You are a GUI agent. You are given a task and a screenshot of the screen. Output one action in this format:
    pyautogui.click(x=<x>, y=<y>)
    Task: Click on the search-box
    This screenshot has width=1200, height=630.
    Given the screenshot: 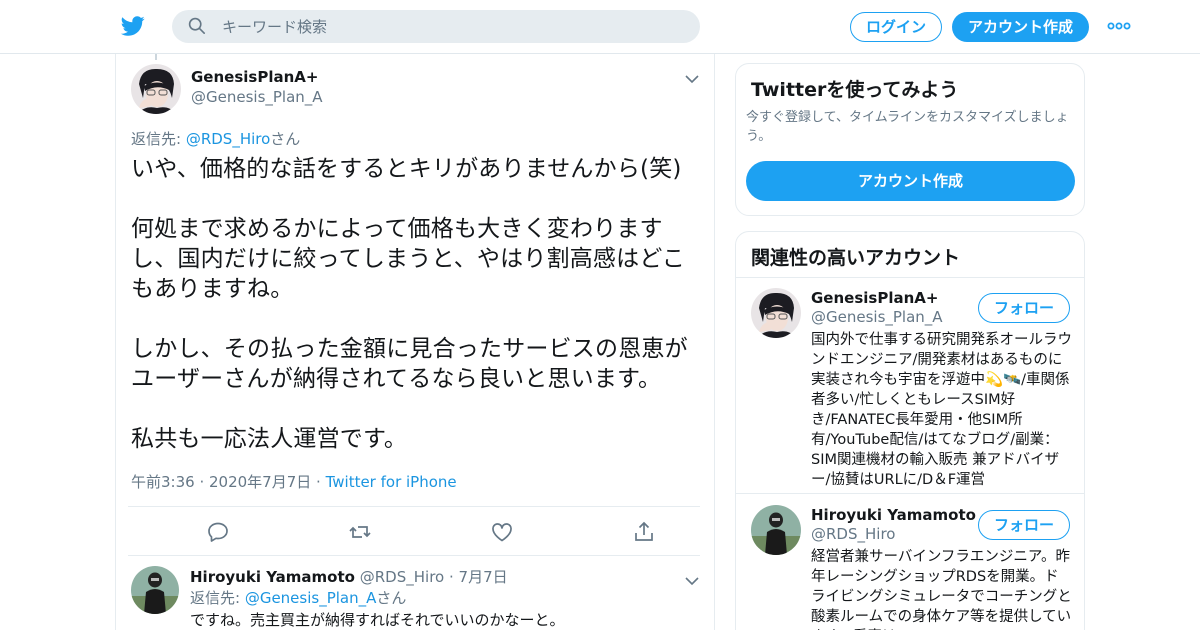 What is the action you would take?
    pyautogui.click(x=436, y=26)
    